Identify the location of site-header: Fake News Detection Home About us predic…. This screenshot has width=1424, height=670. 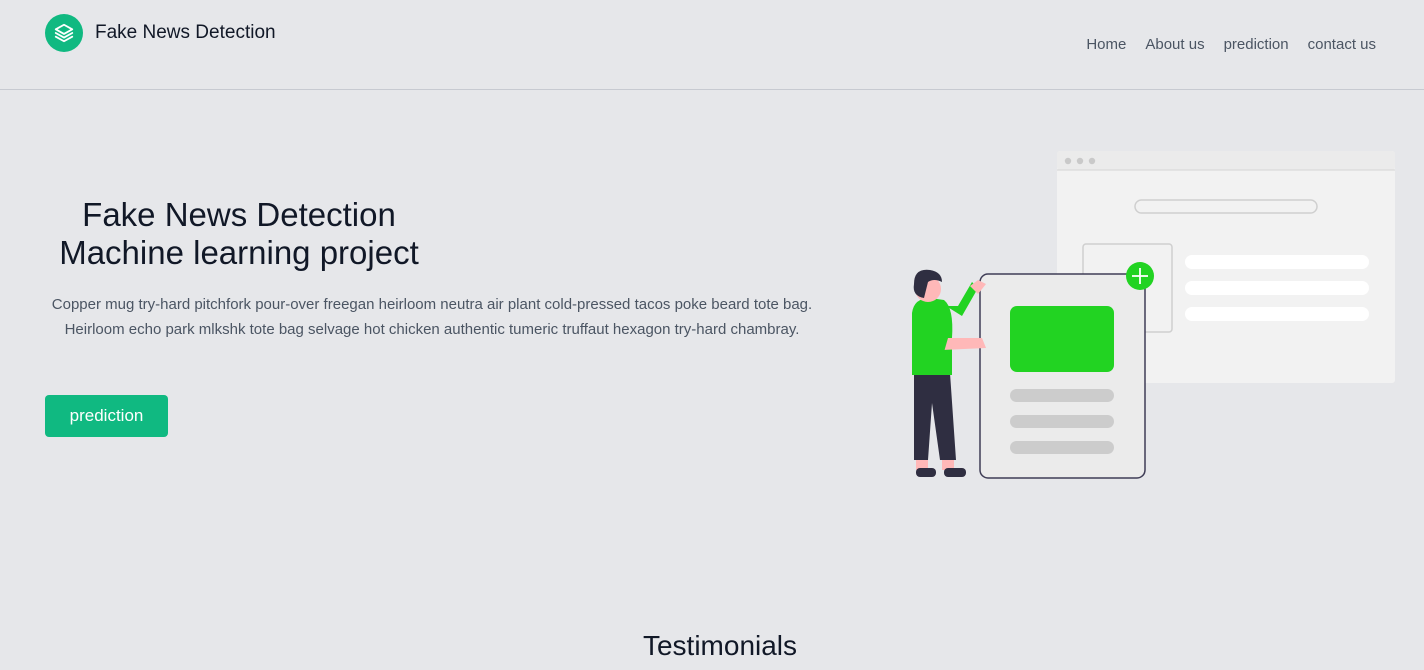
(712, 45).